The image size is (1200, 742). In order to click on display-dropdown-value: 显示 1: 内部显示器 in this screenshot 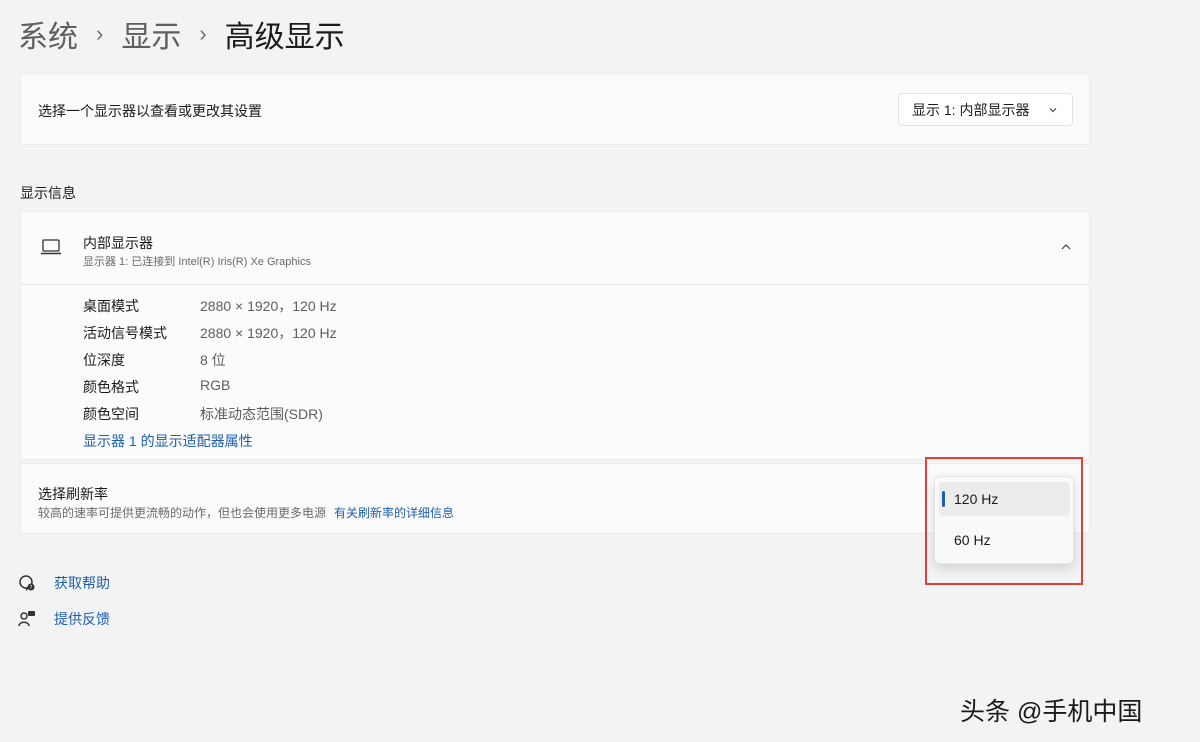, I will do `click(971, 109)`.